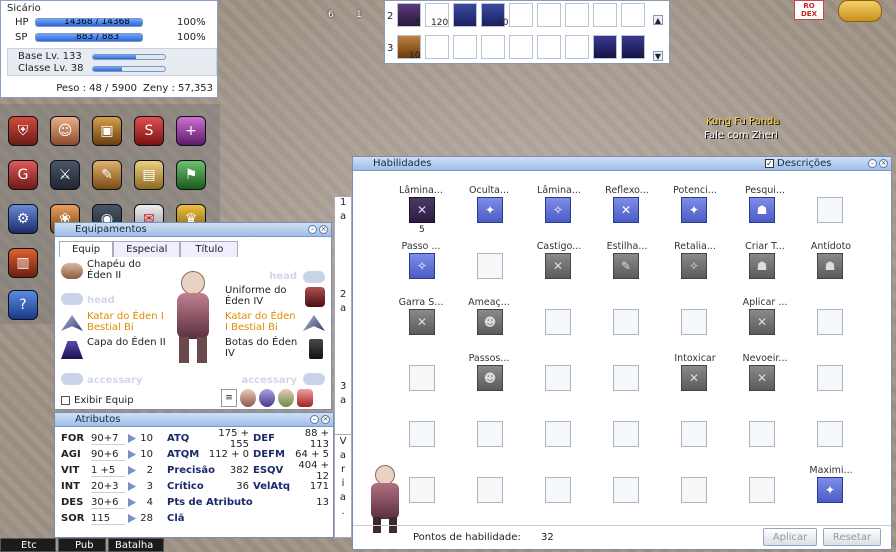 The width and height of the screenshot is (896, 552). I want to click on chat-tab-battle: Batalha, so click(136, 545).